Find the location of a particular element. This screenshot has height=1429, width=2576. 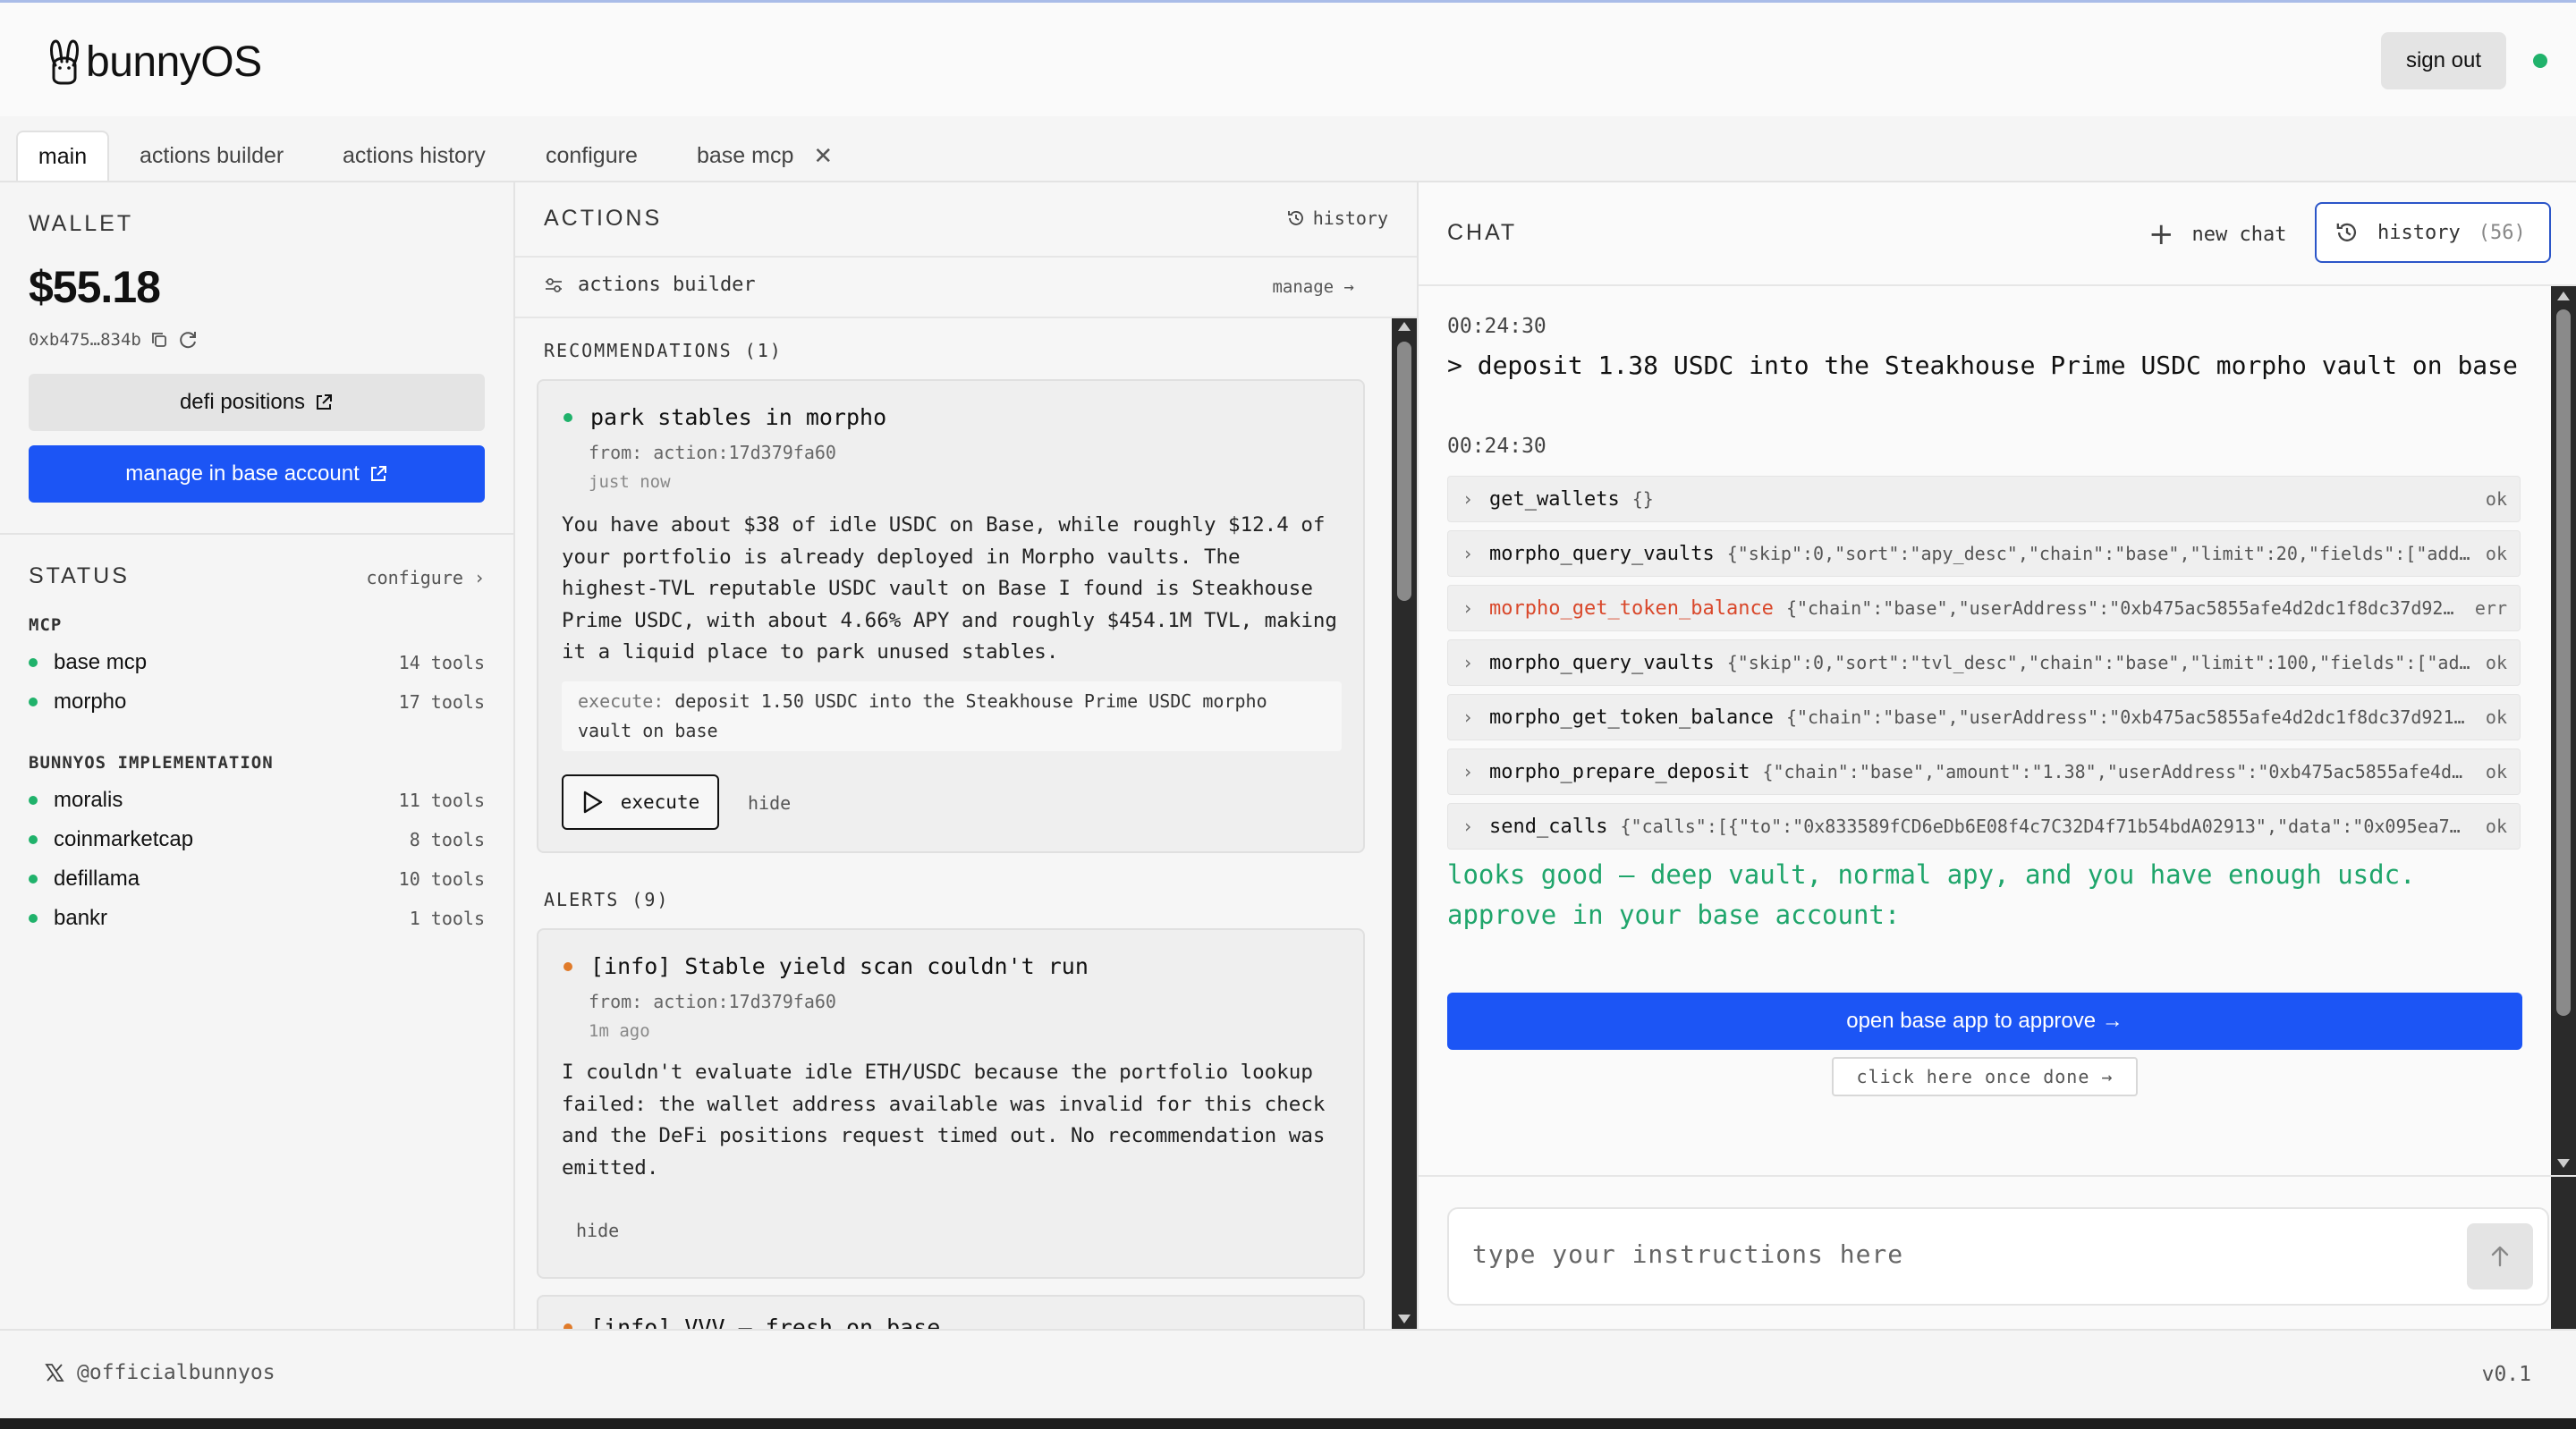

tab-actions-builder: actions builder is located at coordinates (212, 156).